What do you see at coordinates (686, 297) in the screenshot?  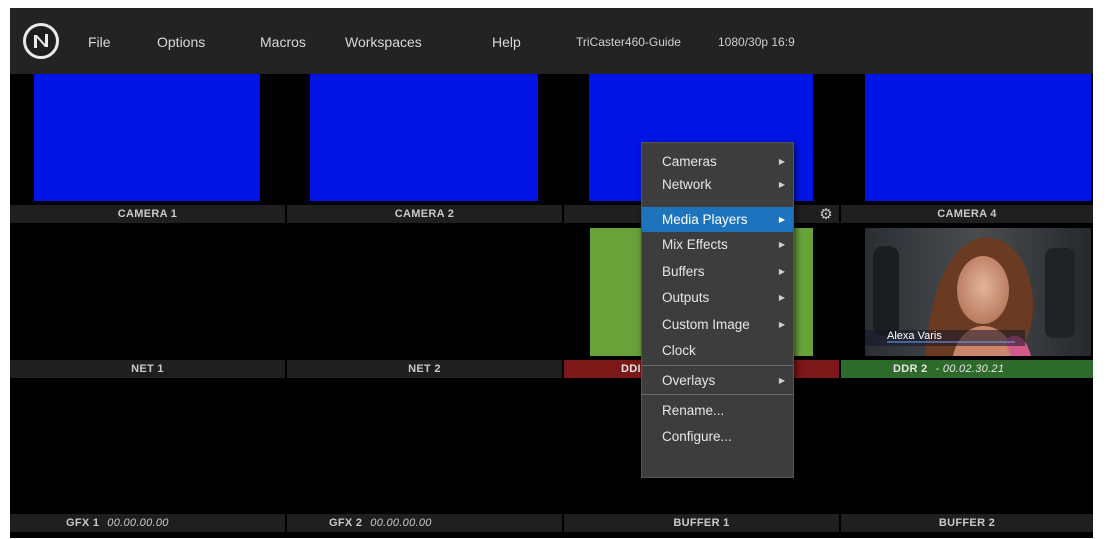 I see `menu-item-label: Outputs` at bounding box center [686, 297].